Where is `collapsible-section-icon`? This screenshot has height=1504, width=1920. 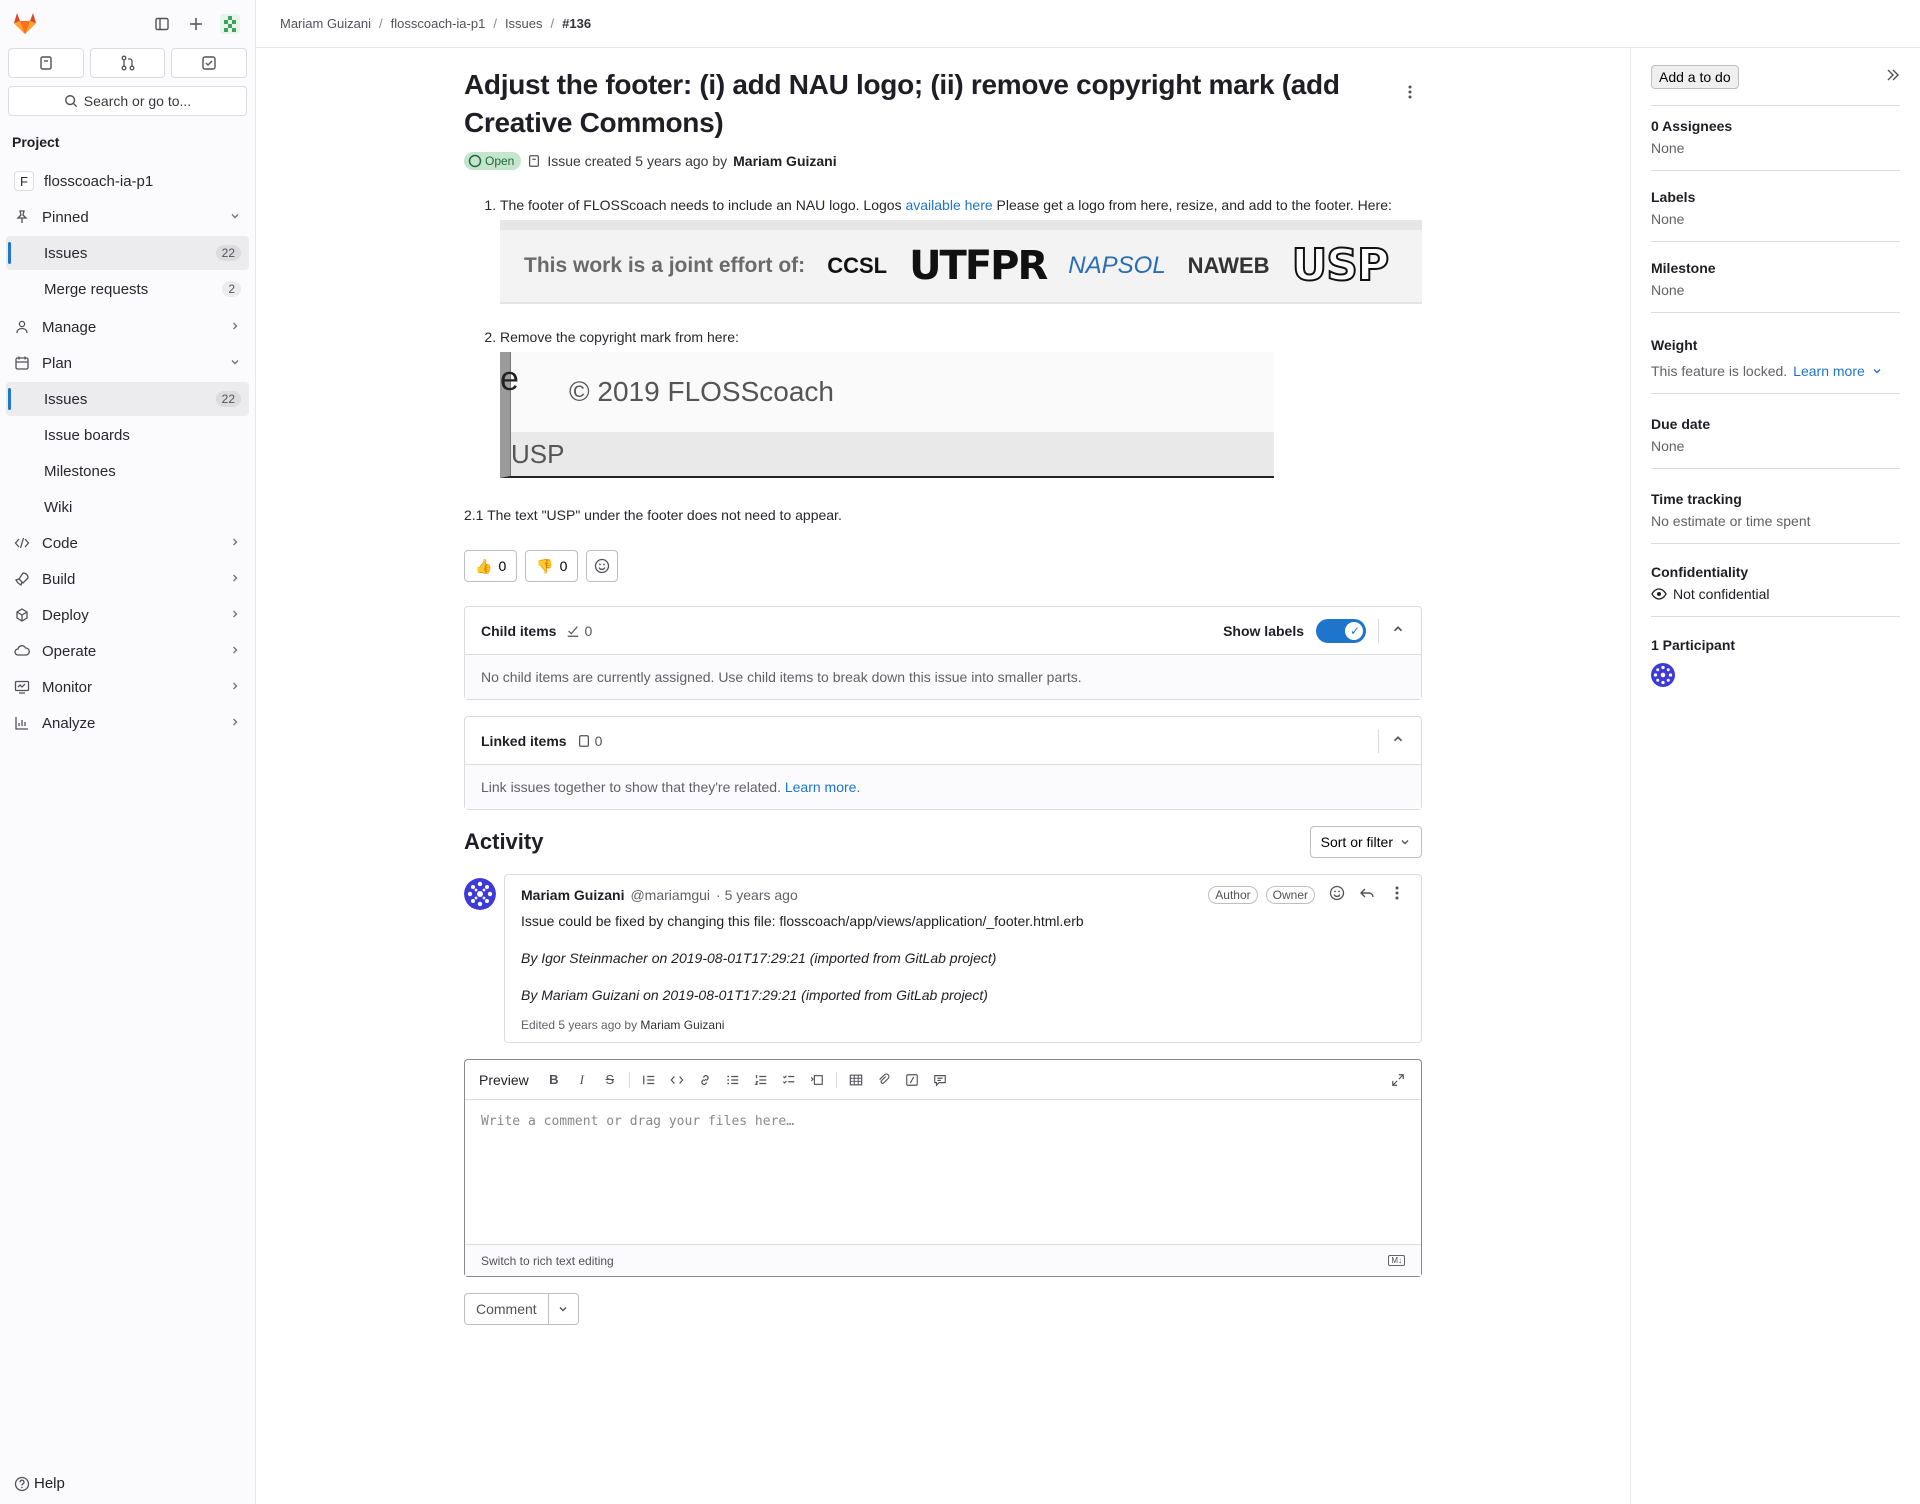
collapsible-section-icon is located at coordinates (817, 1080).